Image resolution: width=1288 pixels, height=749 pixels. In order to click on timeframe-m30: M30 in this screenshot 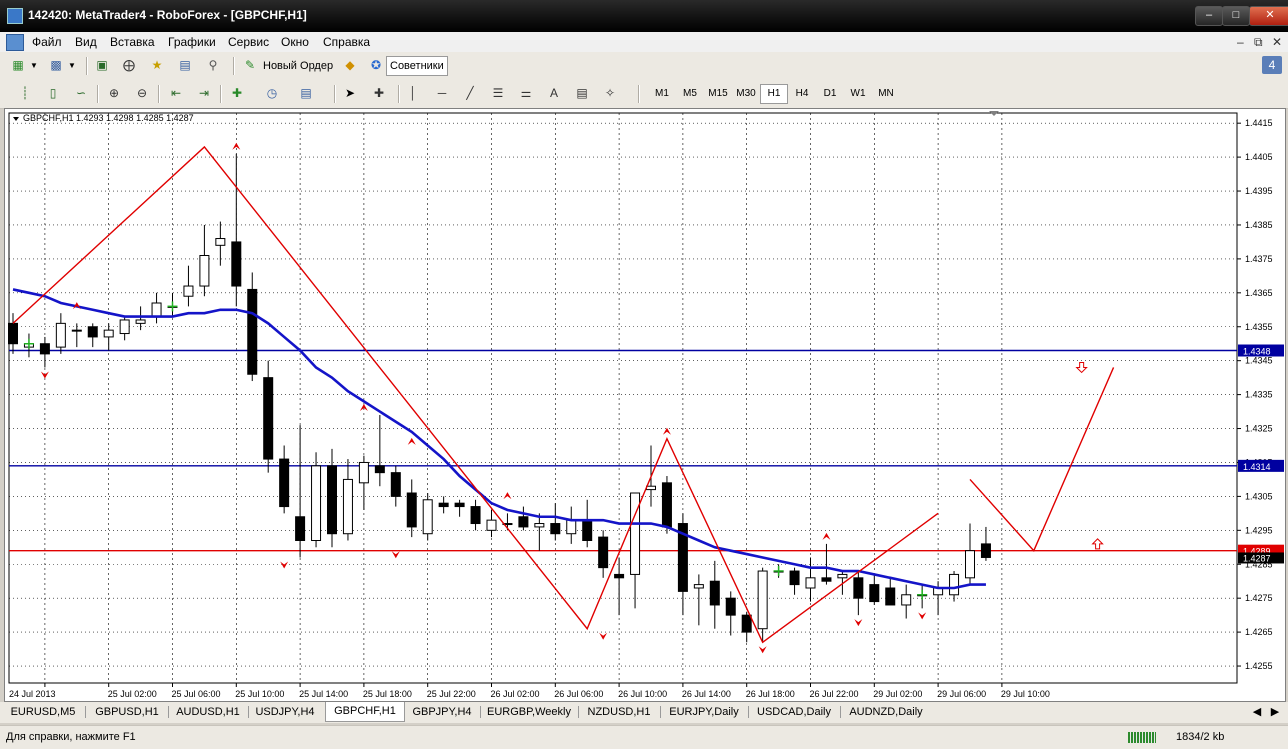, I will do `click(746, 94)`.